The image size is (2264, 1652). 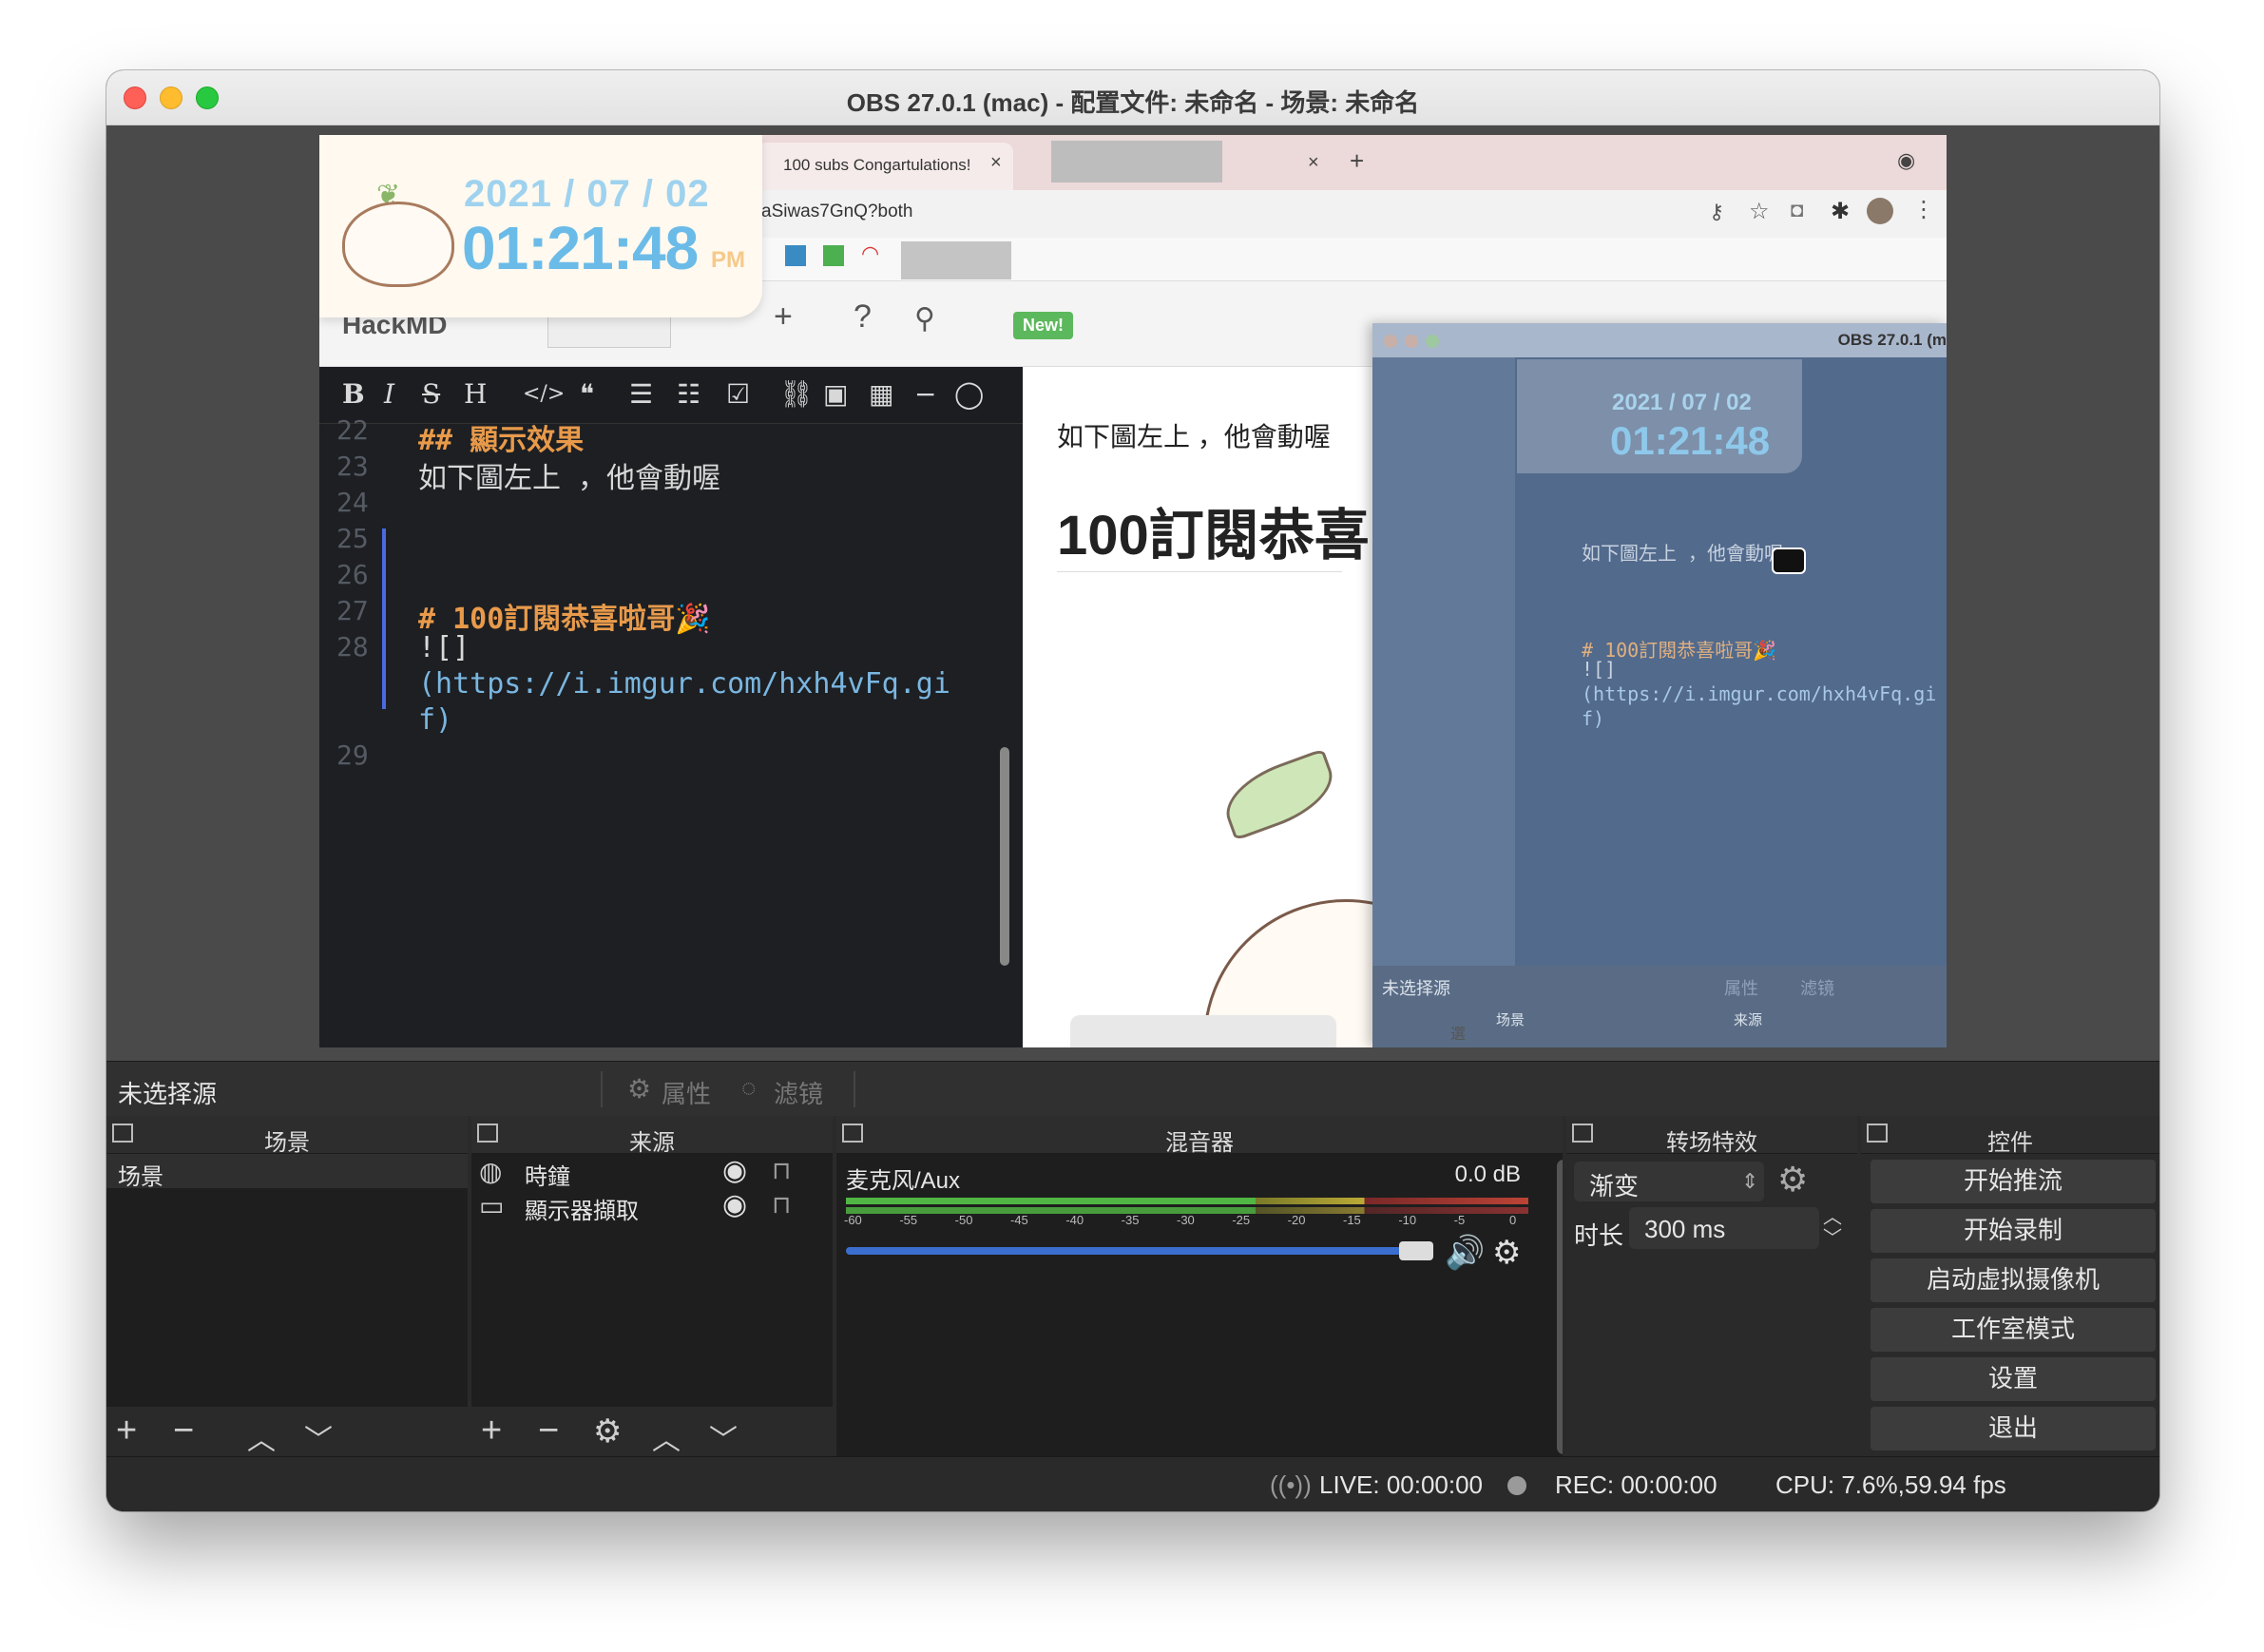 What do you see at coordinates (1465, 1253) in the screenshot?
I see `speaker-icon: 🔊` at bounding box center [1465, 1253].